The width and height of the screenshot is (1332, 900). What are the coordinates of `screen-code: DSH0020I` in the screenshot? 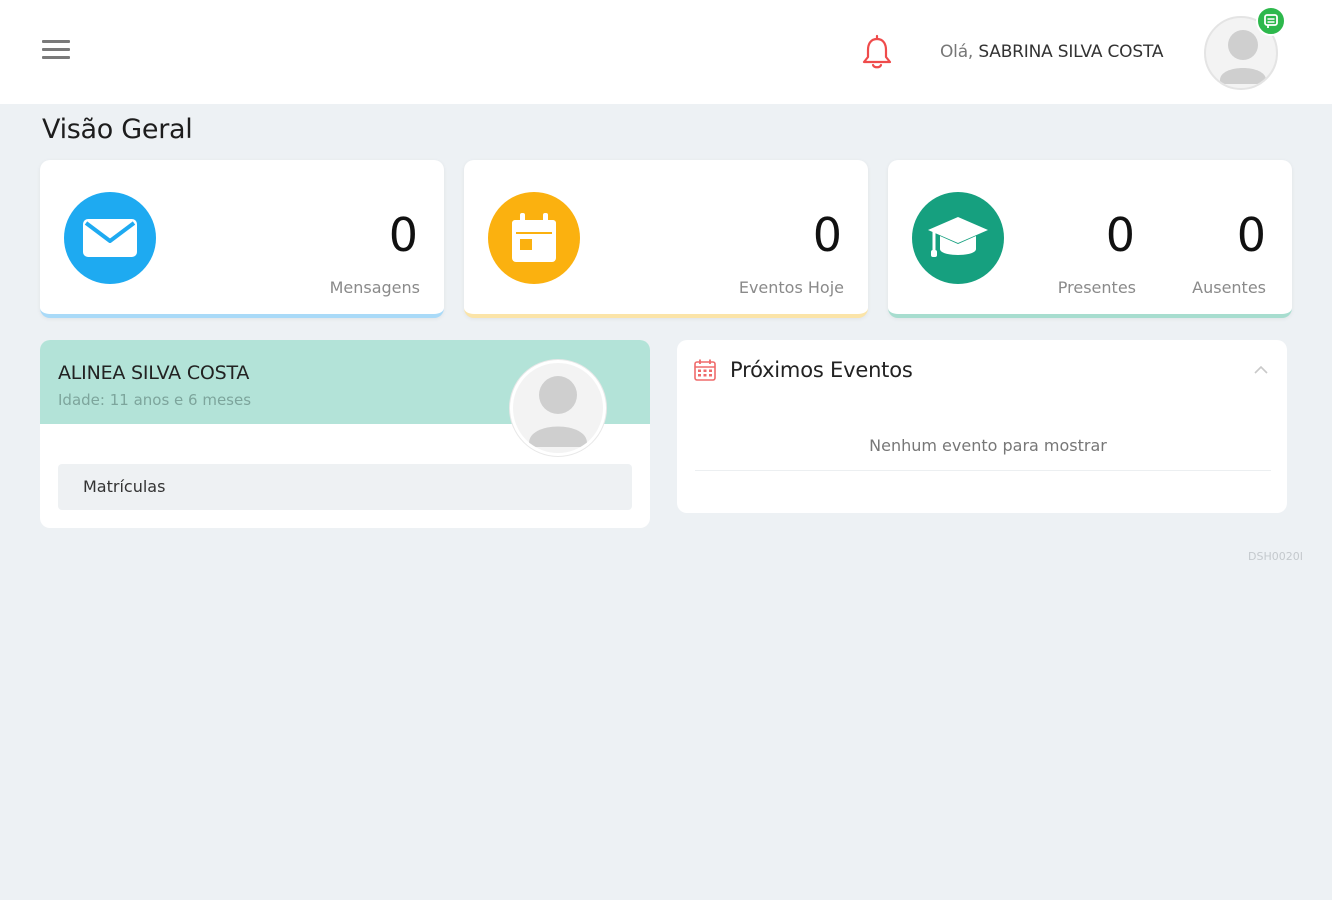 It's located at (1275, 556).